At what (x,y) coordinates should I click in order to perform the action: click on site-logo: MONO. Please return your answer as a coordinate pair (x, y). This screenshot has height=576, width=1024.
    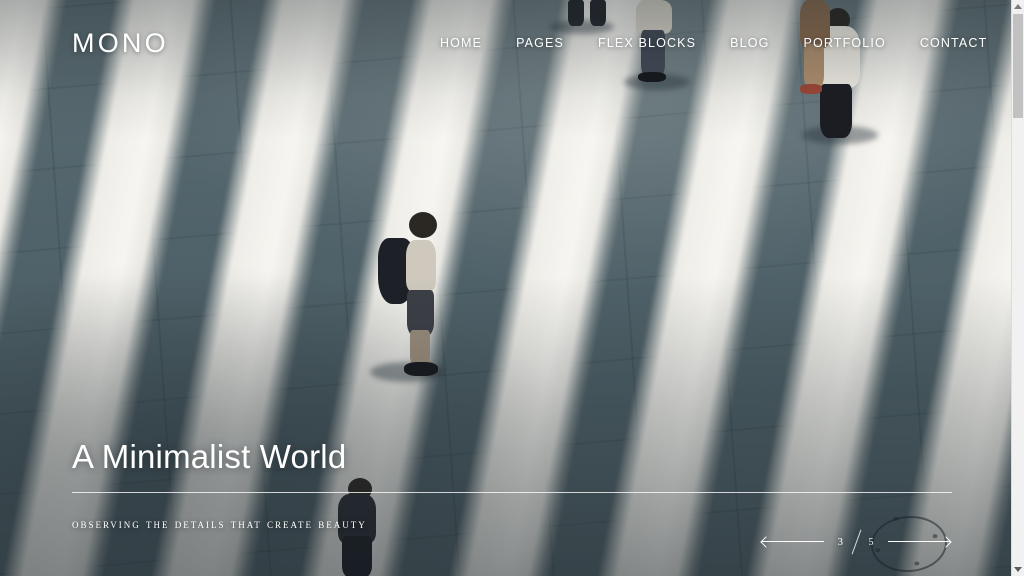
    Looking at the image, I should click on (120, 43).